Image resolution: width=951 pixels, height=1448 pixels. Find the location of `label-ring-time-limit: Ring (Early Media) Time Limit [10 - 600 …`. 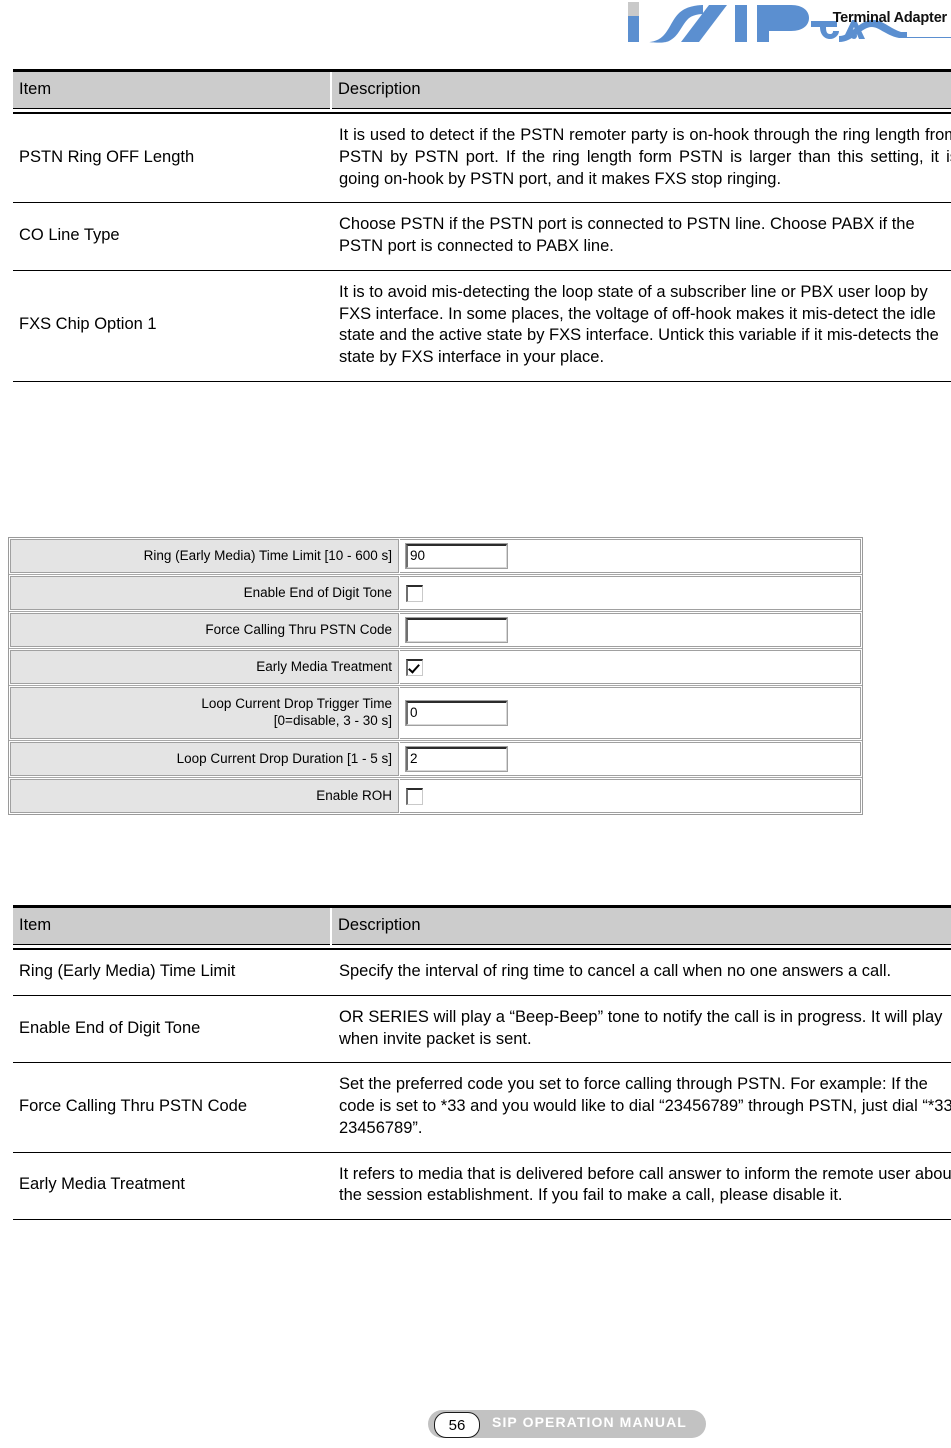

label-ring-time-limit: Ring (Early Media) Time Limit [10 - 600 … is located at coordinates (204, 556).